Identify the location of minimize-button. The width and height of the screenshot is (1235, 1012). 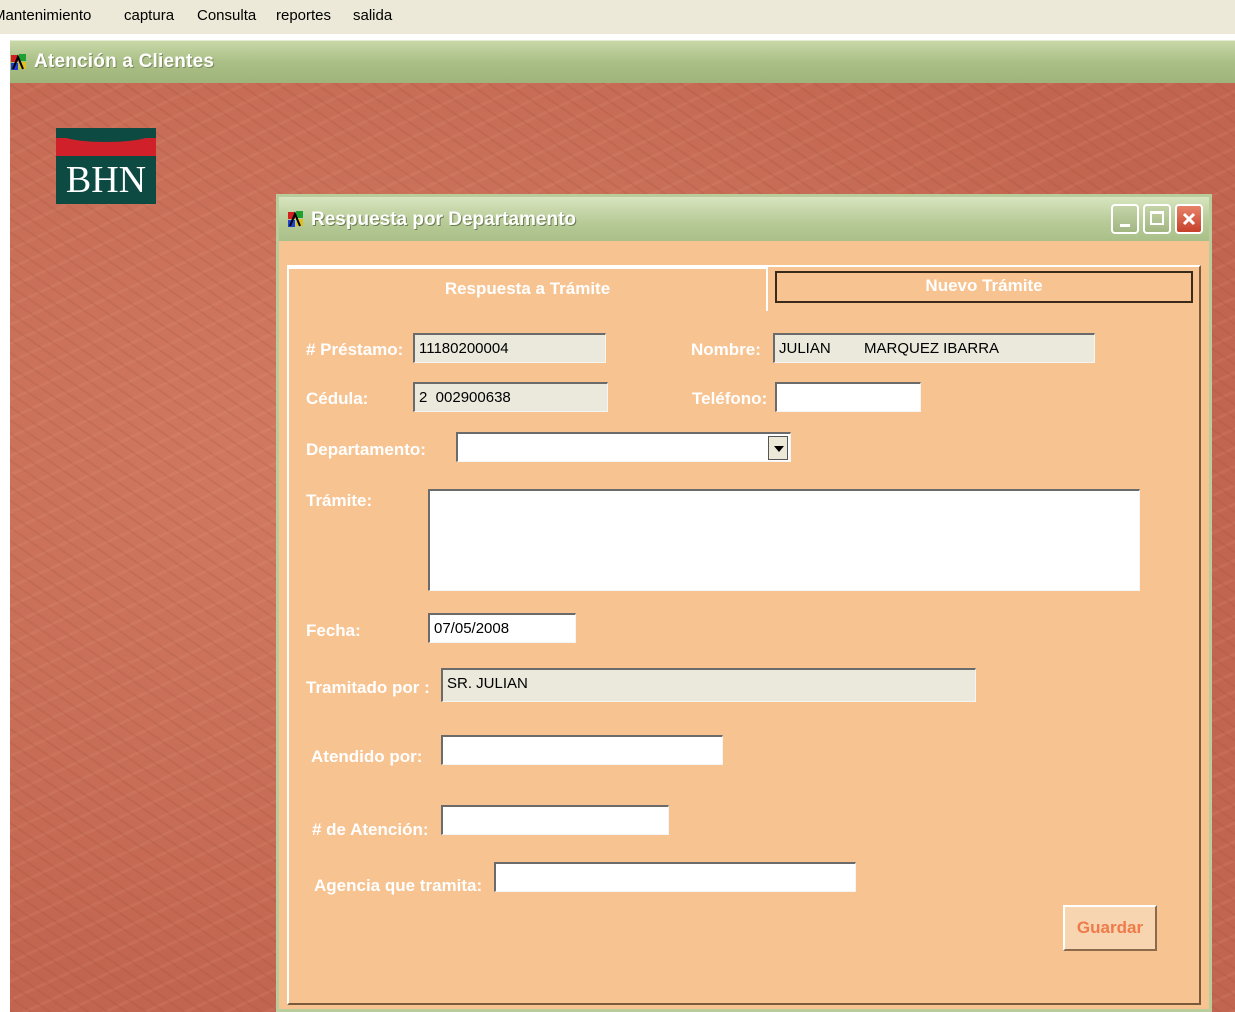
(1125, 219).